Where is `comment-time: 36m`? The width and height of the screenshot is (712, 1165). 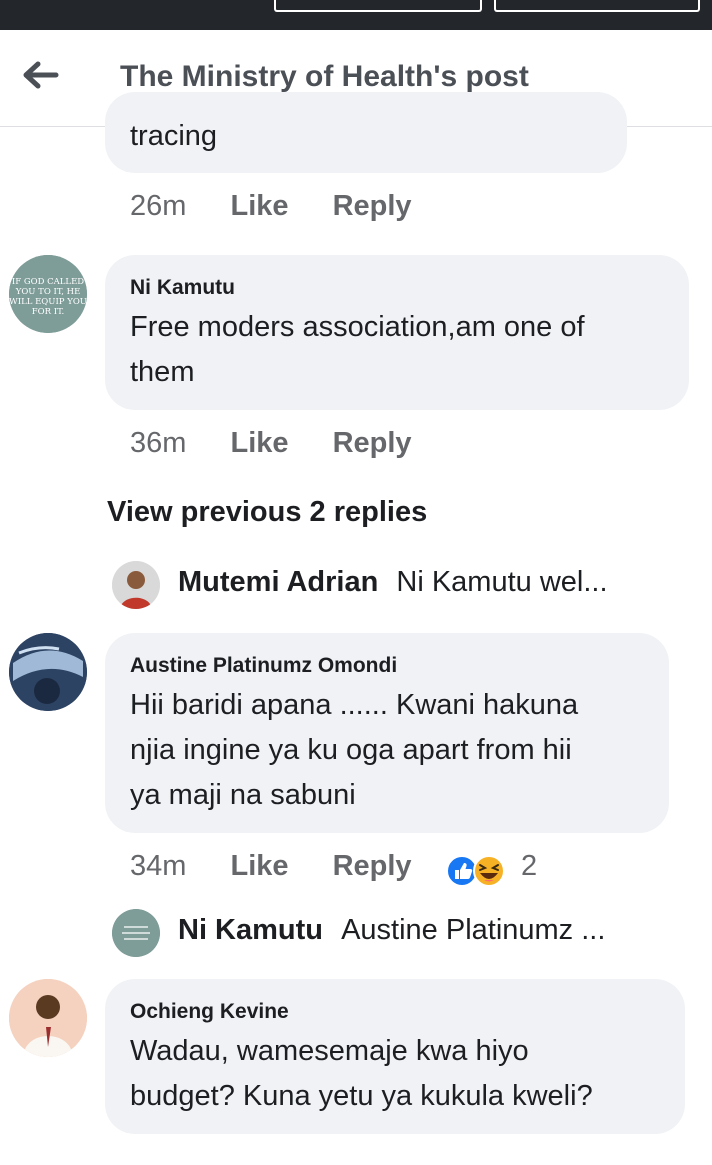
comment-time: 36m is located at coordinates (158, 443).